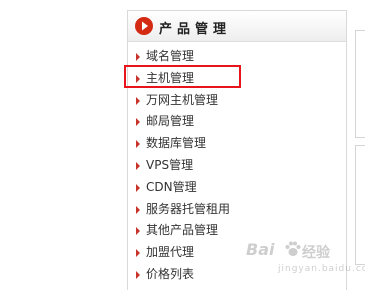 The width and height of the screenshot is (365, 290). What do you see at coordinates (260, 249) in the screenshot?
I see `watermark-brand: Bai` at bounding box center [260, 249].